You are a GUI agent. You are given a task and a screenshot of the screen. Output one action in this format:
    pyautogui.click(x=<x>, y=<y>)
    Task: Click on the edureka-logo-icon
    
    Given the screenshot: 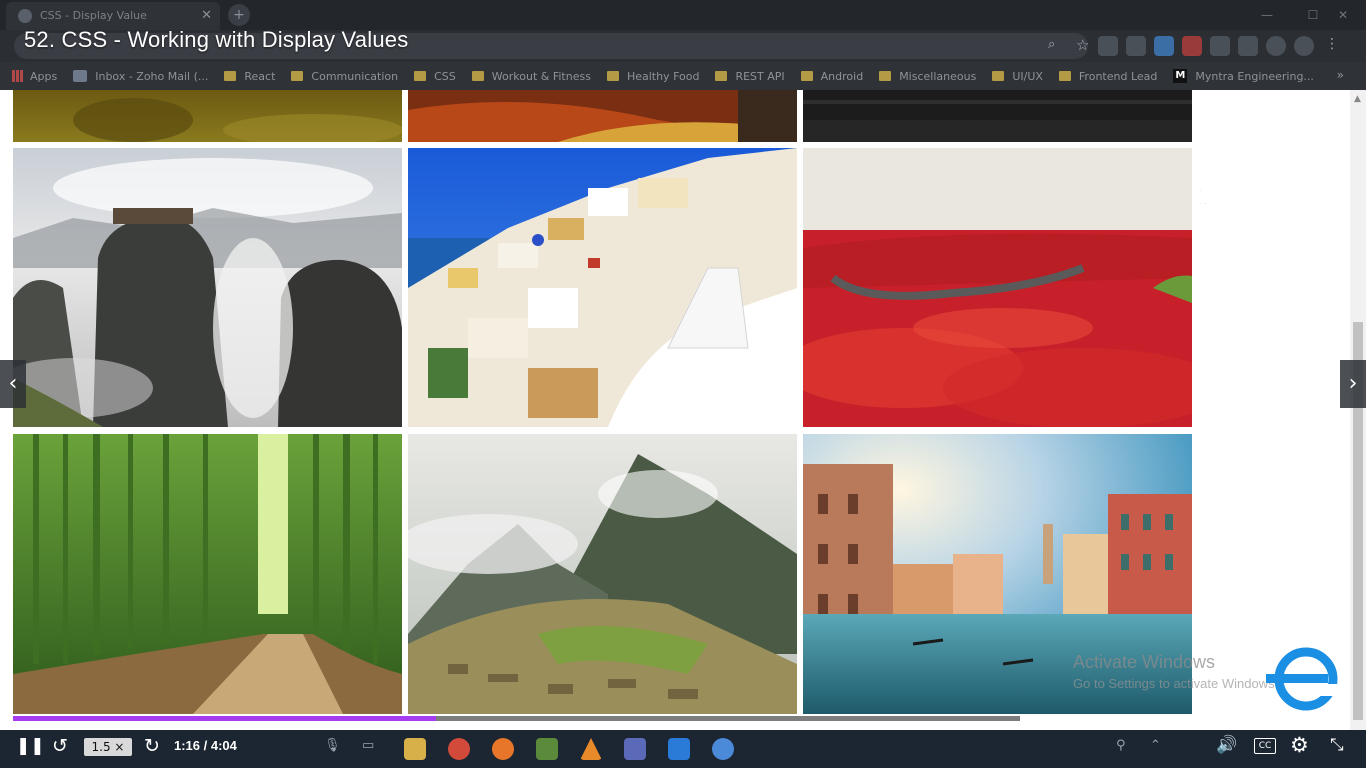 What is the action you would take?
    pyautogui.click(x=1302, y=679)
    